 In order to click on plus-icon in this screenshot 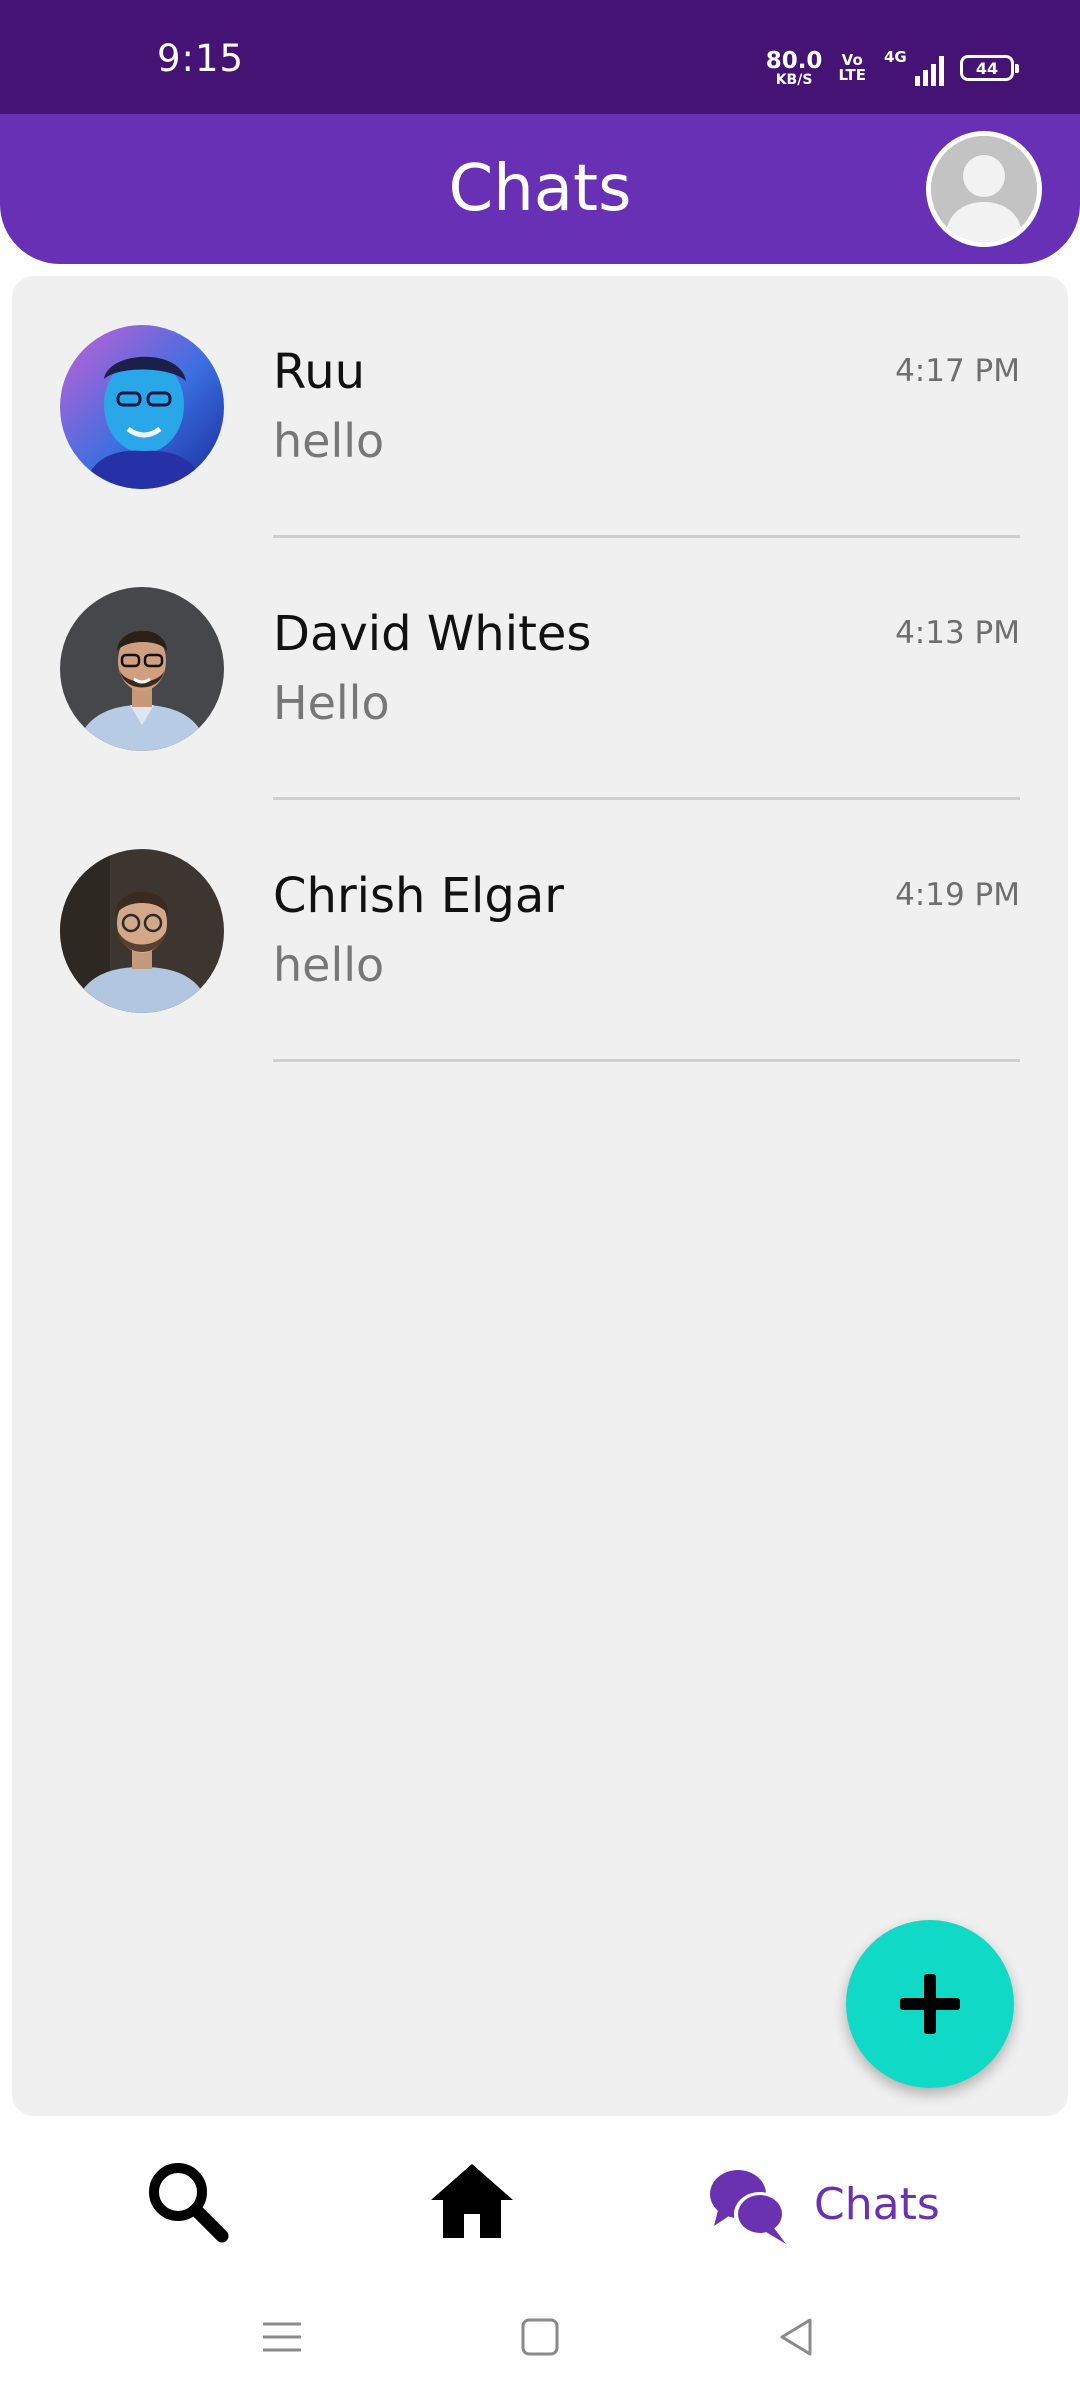, I will do `click(930, 2004)`.